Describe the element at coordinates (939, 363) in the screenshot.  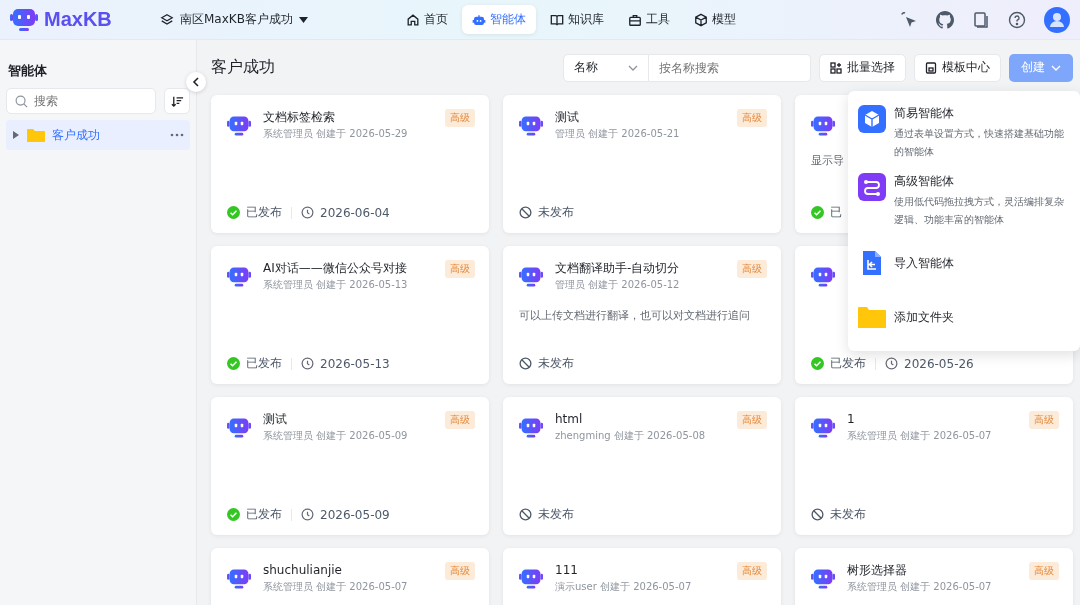
I see `publish-date: 2026-05-26` at that location.